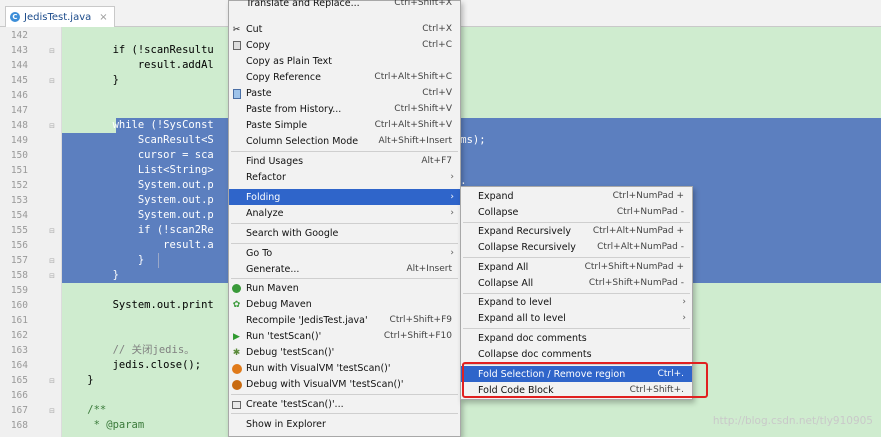  Describe the element at coordinates (19, 305) in the screenshot. I see `line-number: 160` at that location.